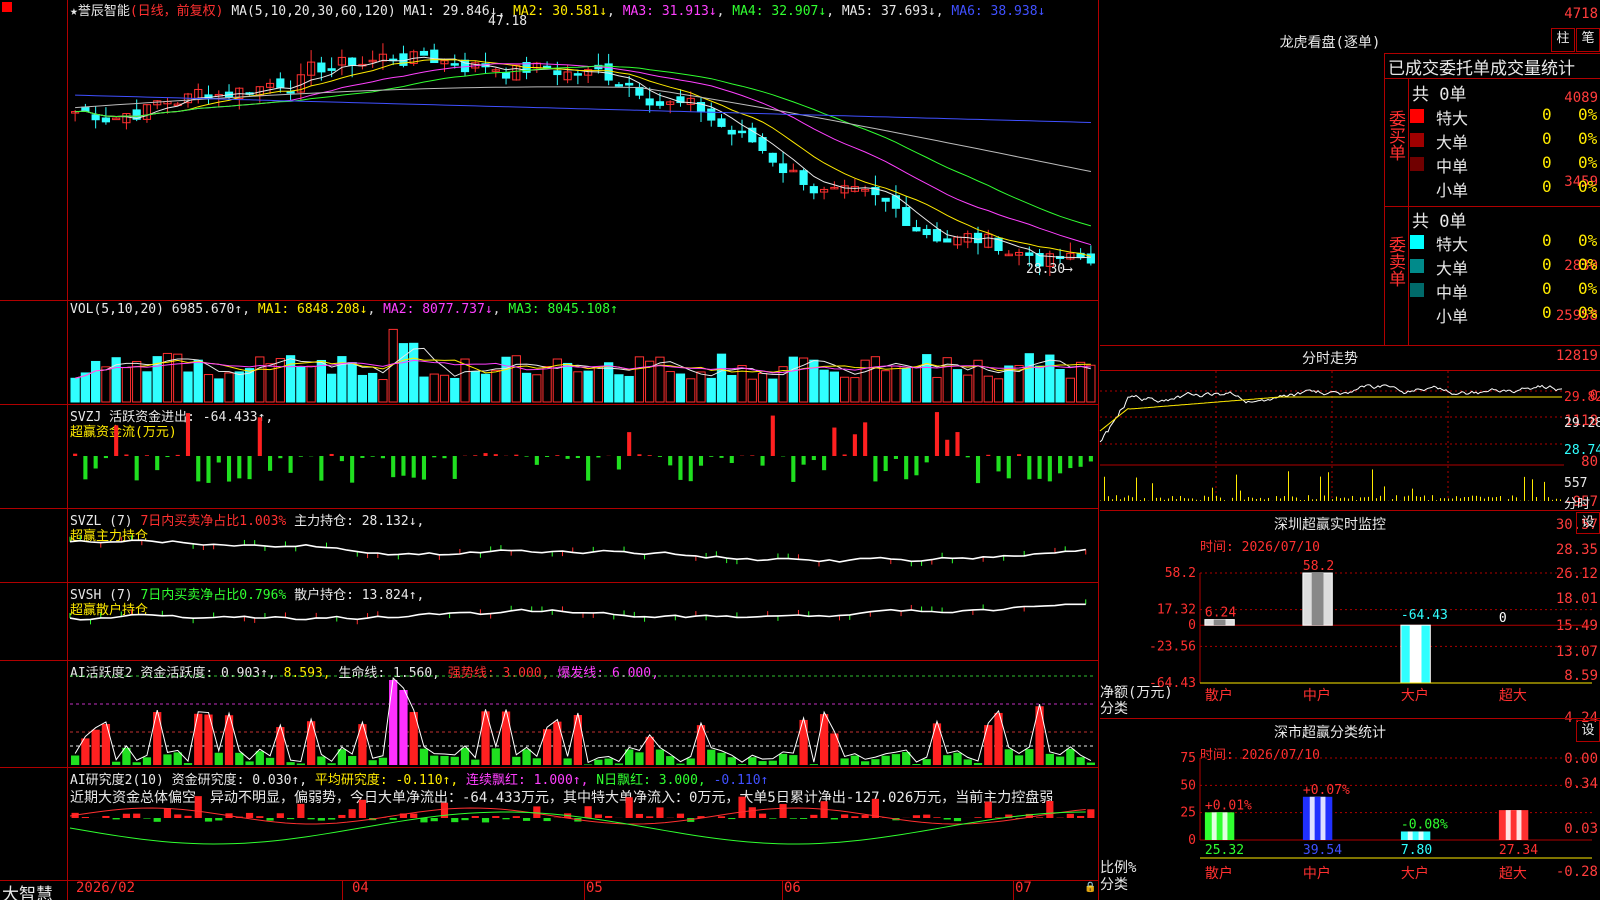 Image resolution: width=1600 pixels, height=900 pixels. I want to click on ai-research-chart, so click(582, 837).